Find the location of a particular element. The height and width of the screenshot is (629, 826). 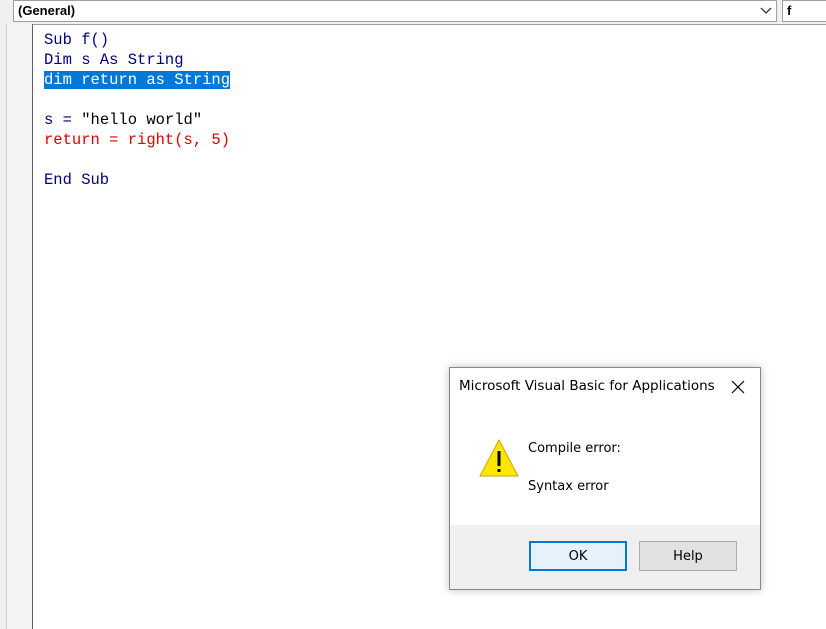

dialog-button-bar: OK Help is located at coordinates (605, 557).